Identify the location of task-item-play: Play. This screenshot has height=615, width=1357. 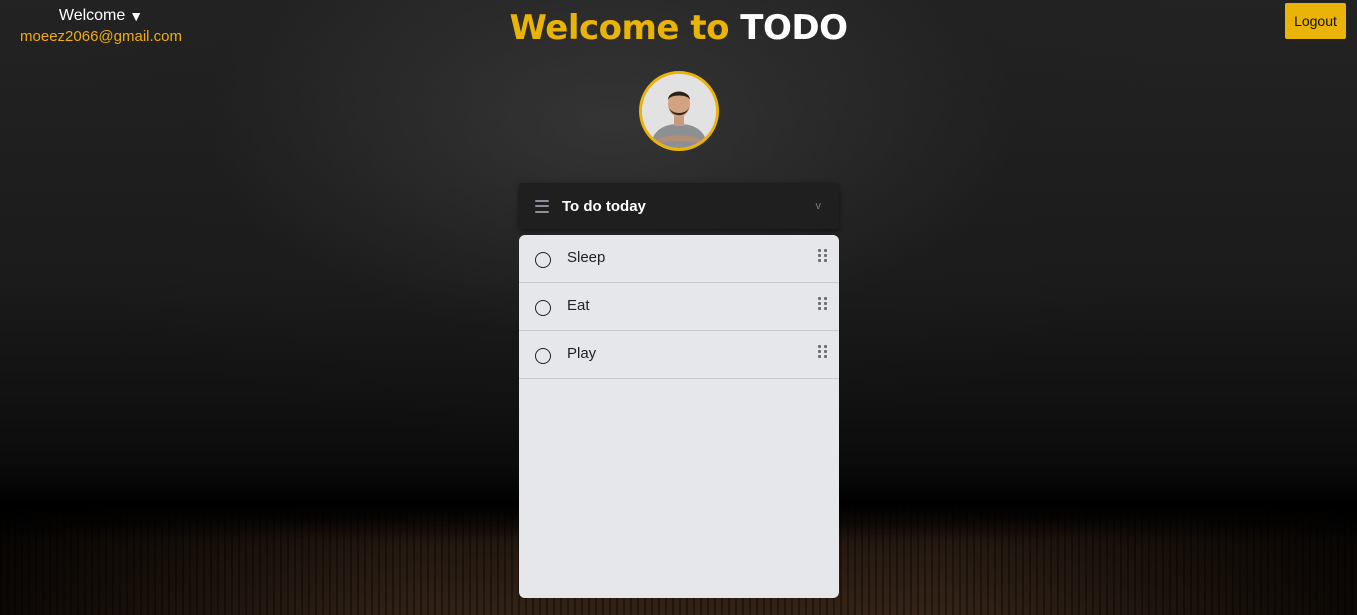
(679, 355).